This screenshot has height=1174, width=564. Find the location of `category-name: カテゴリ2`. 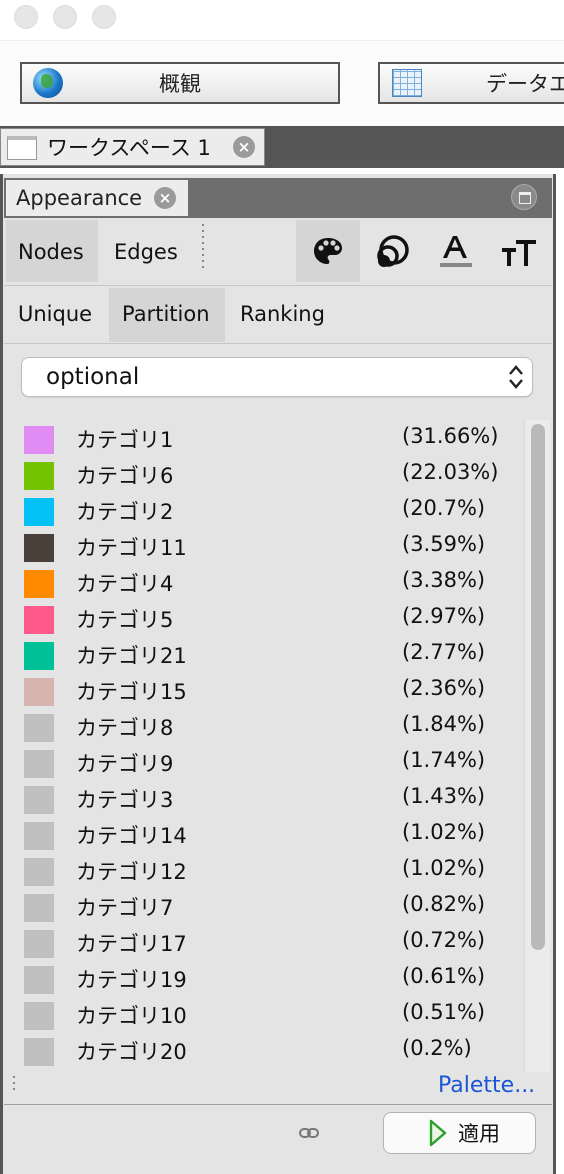

category-name: カテゴリ2 is located at coordinates (125, 512).